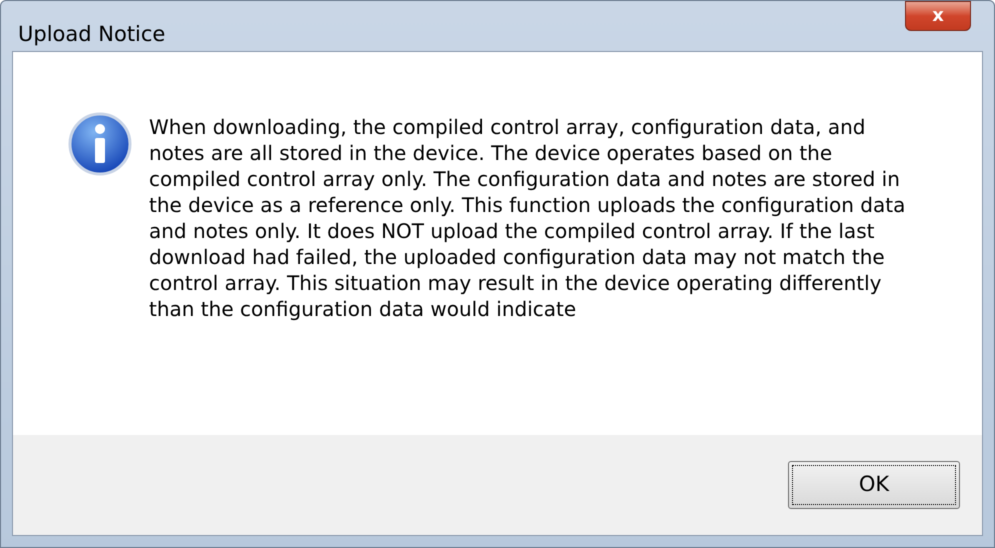 The height and width of the screenshot is (548, 995). I want to click on window-title: Upload Notice, so click(92, 34).